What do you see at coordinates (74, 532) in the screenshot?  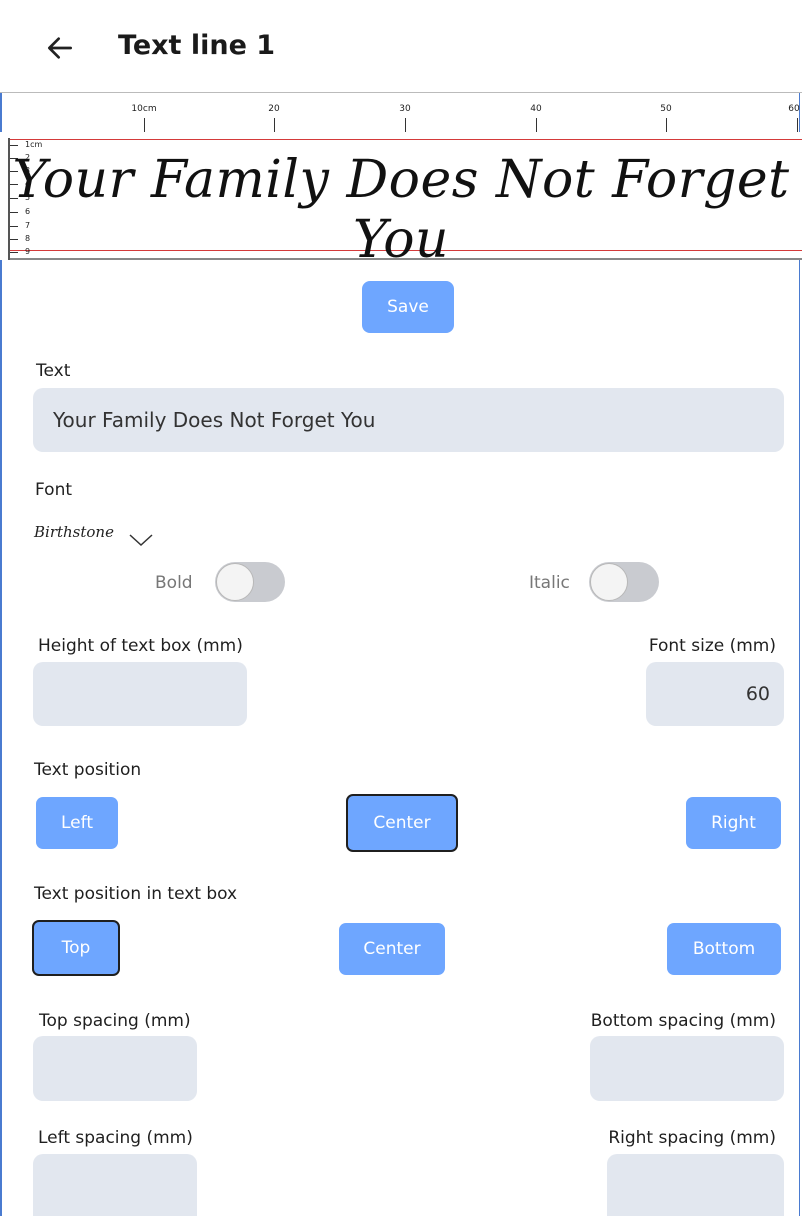 I see `font-select: Birthstone` at bounding box center [74, 532].